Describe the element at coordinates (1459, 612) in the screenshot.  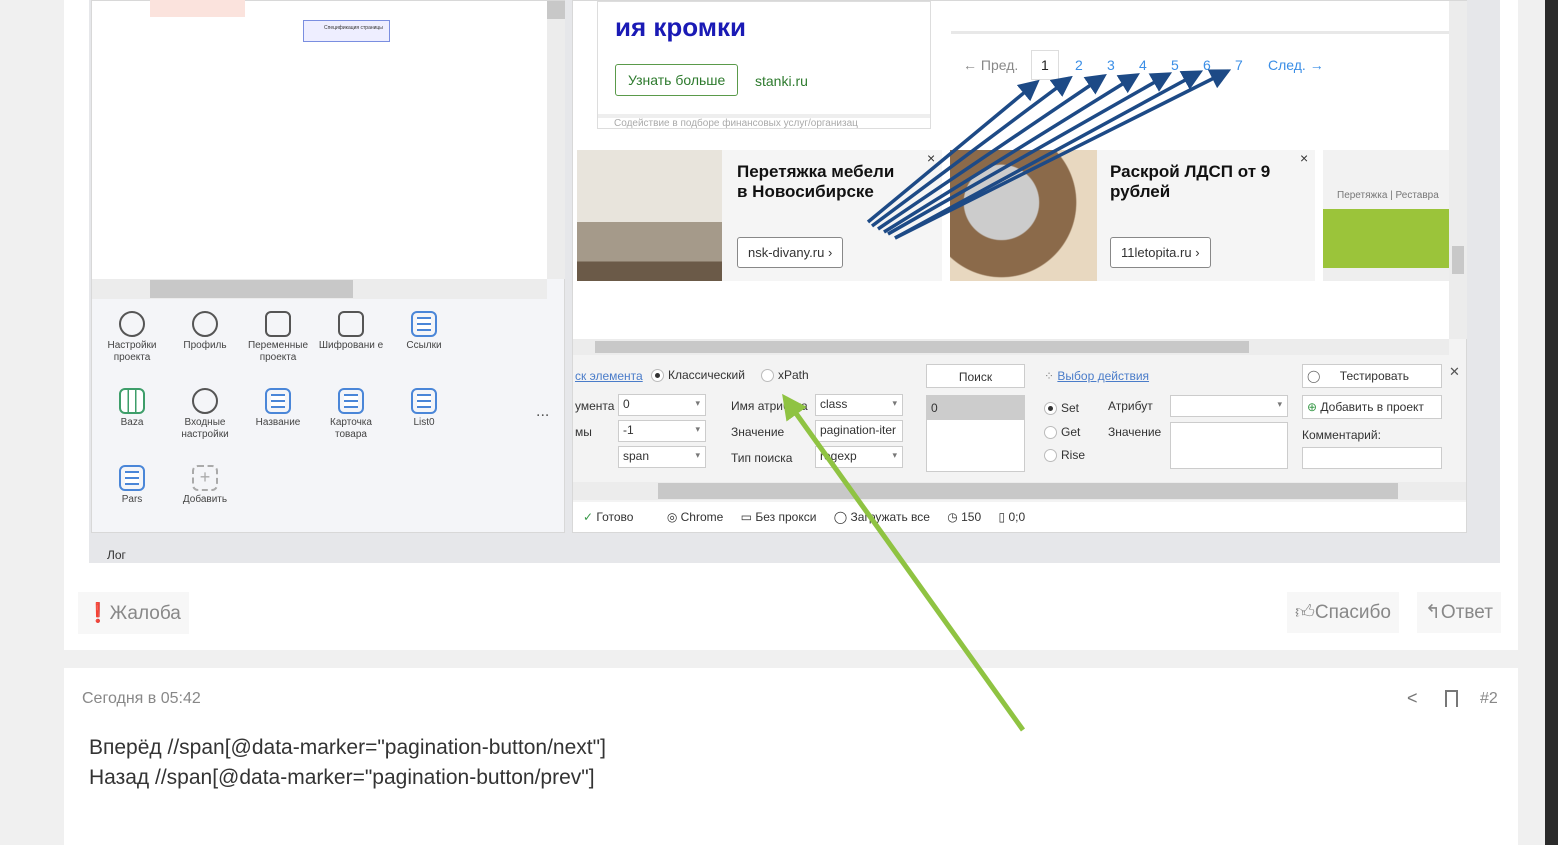
I see `reply-button: ↰Ответ` at that location.